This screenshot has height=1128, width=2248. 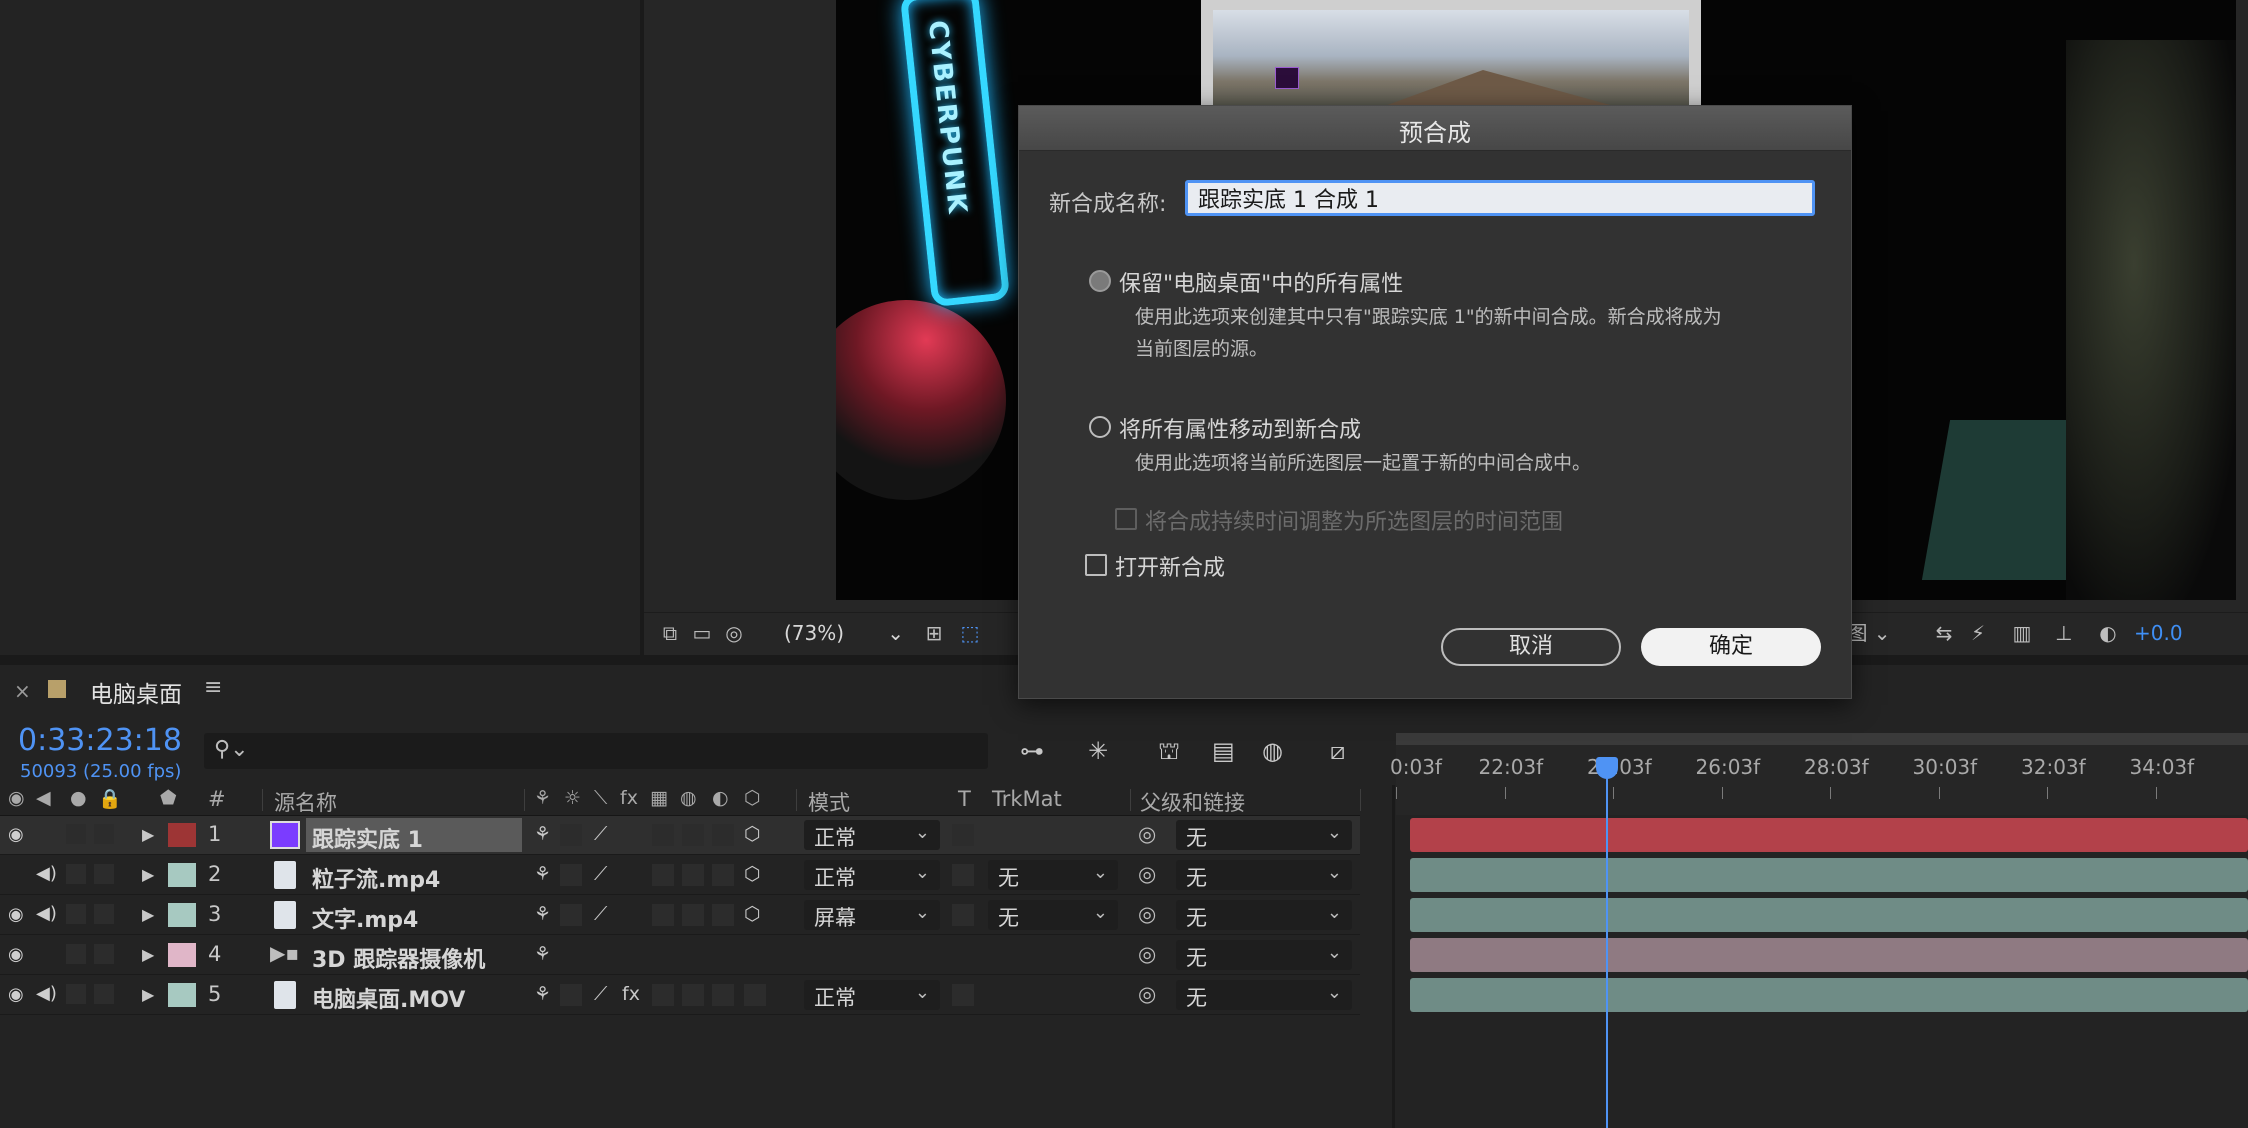 What do you see at coordinates (1096, 565) in the screenshot?
I see `open-new-comp-checkbox` at bounding box center [1096, 565].